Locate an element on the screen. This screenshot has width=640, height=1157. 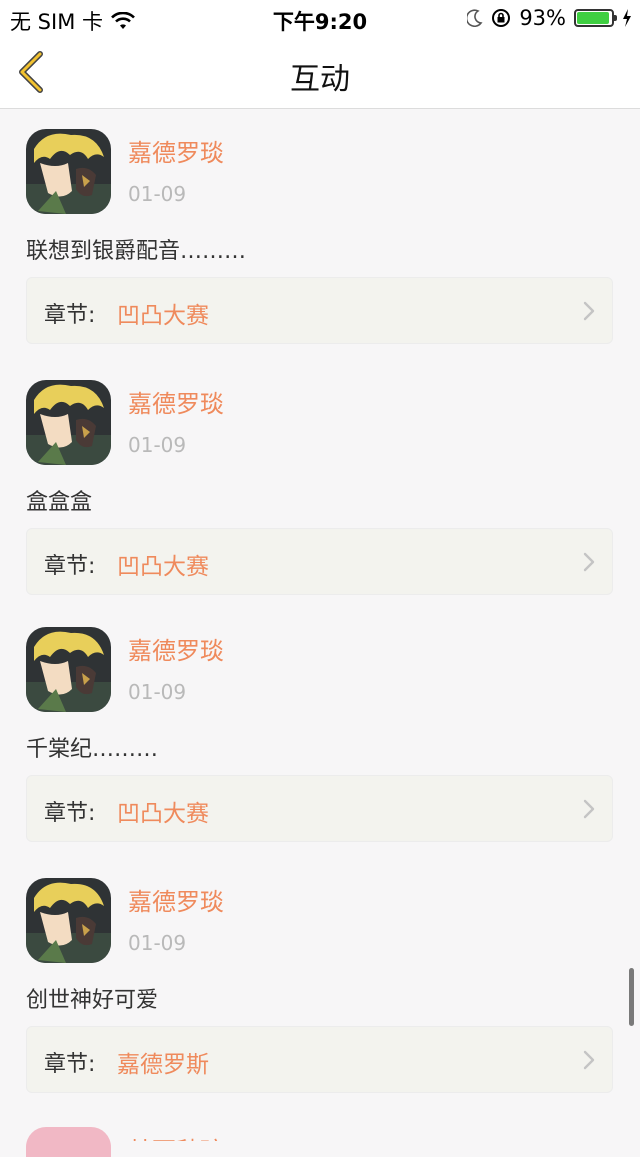
charging-bolt-icon is located at coordinates (627, 18).